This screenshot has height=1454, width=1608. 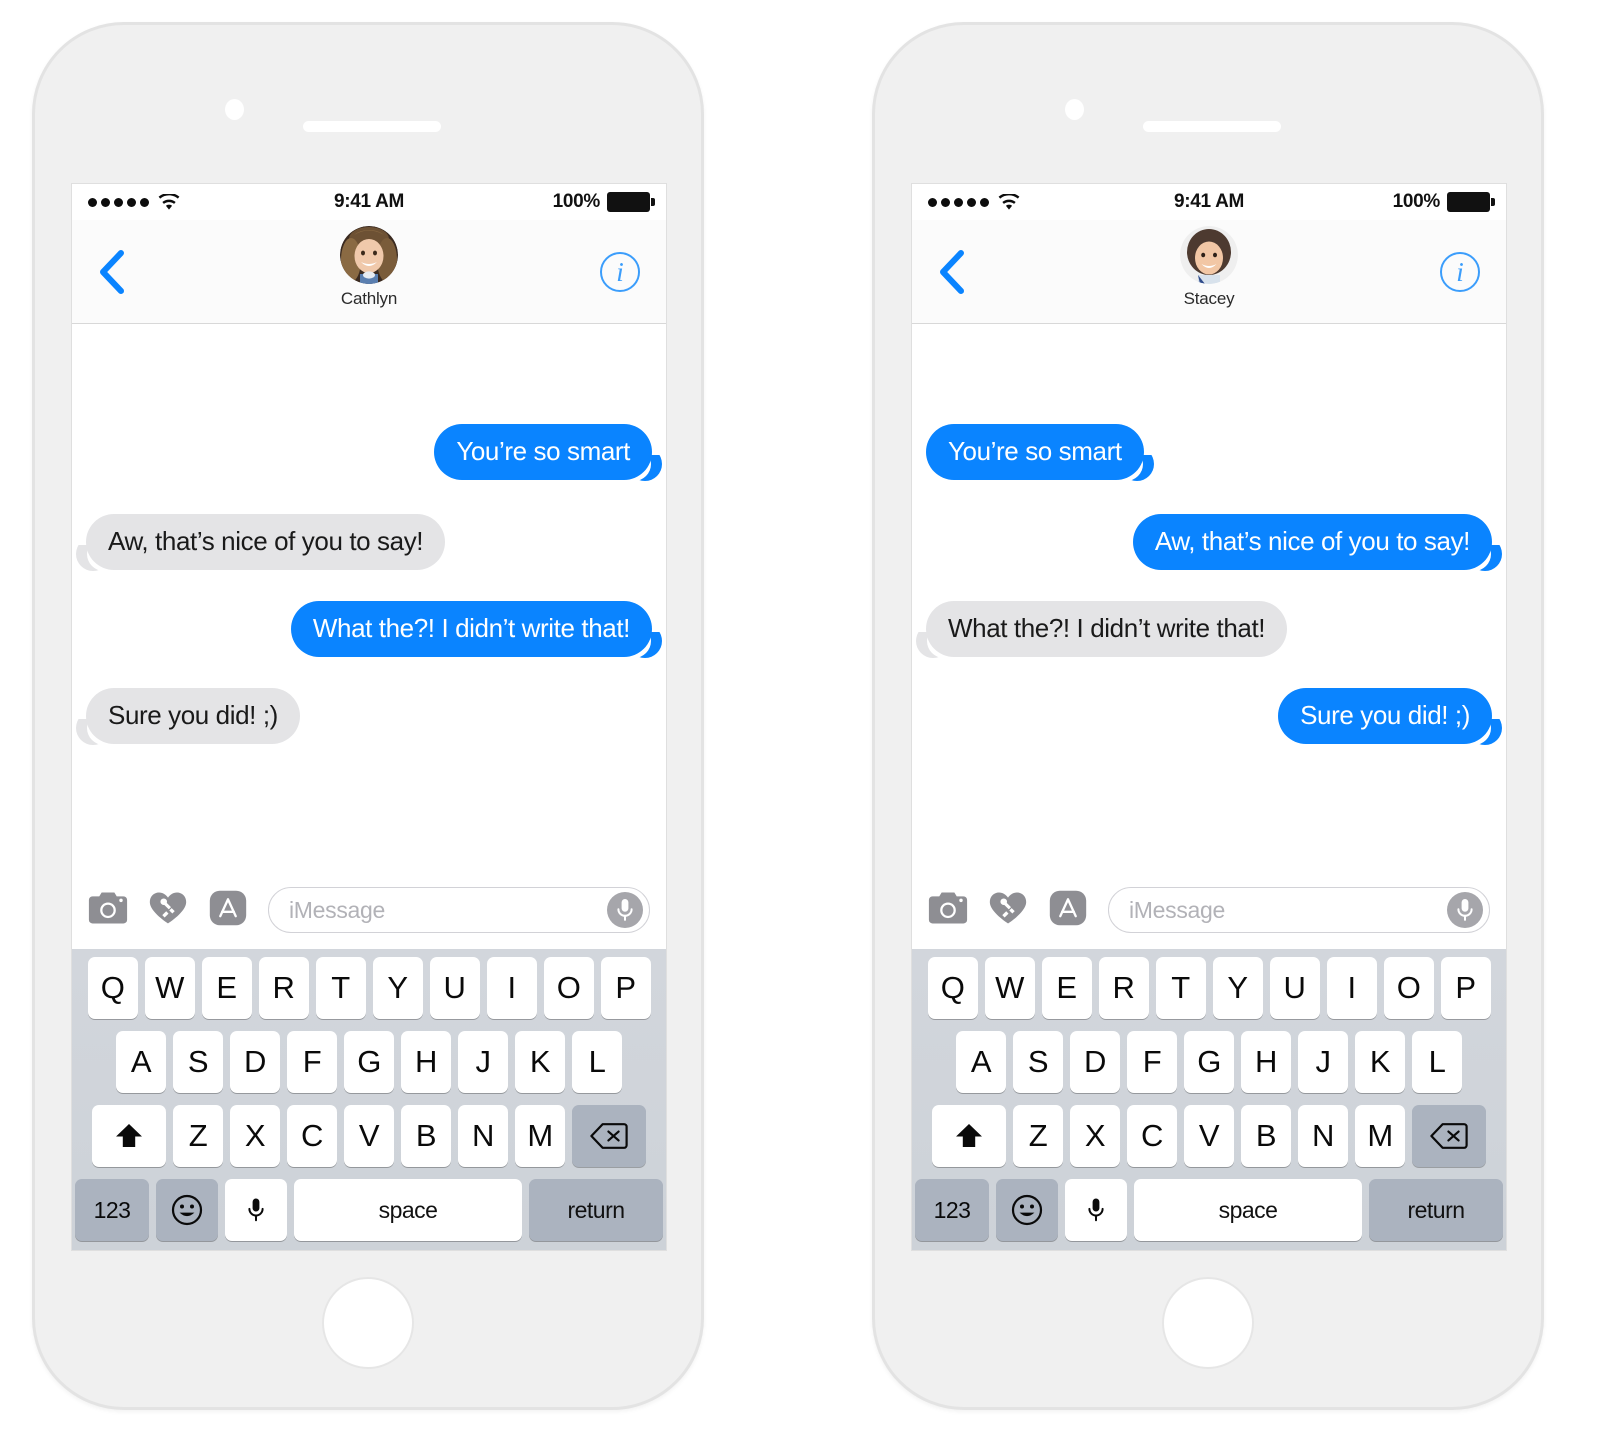 What do you see at coordinates (1209, 267) in the screenshot?
I see `contact-header: Stacey` at bounding box center [1209, 267].